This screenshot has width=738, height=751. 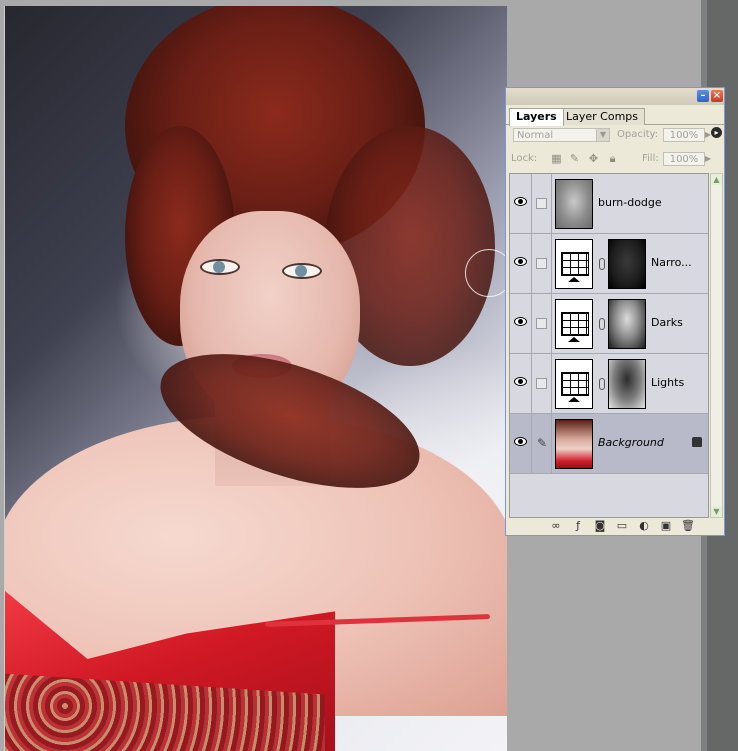 I want to click on layer-style-icon: ƒ, so click(x=578, y=526).